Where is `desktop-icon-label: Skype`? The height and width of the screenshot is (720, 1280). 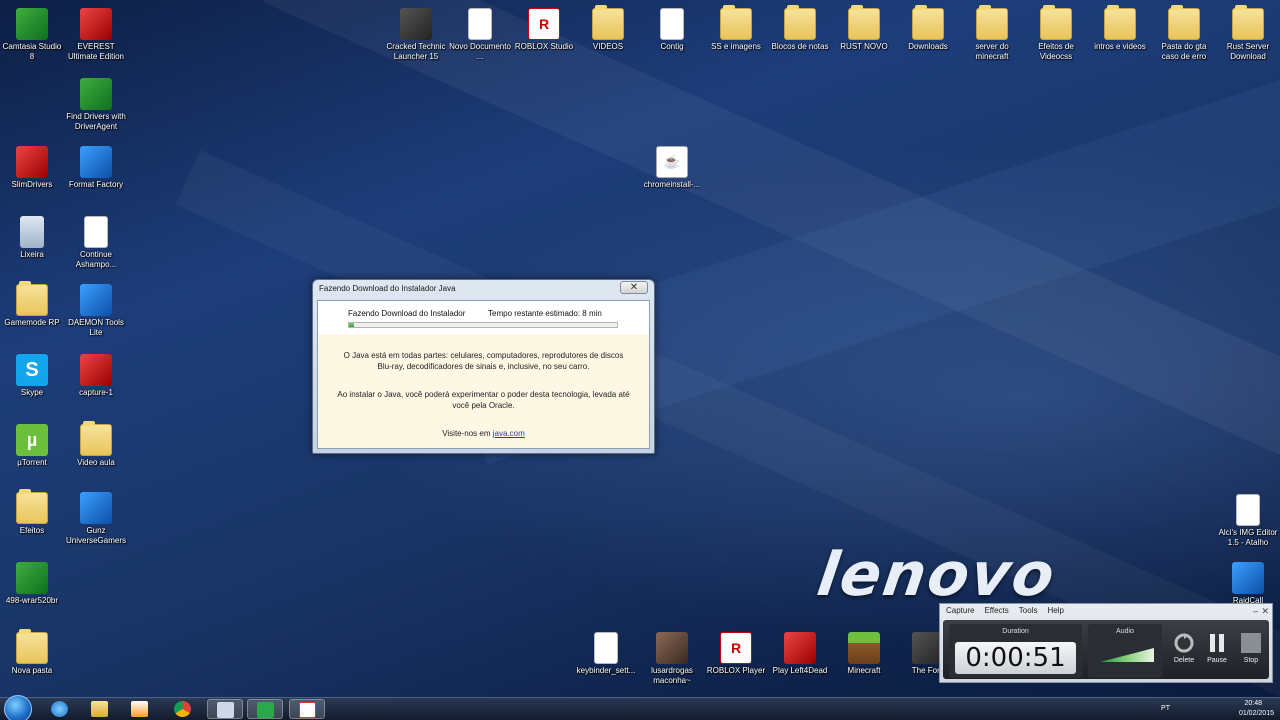
desktop-icon-label: Skype is located at coordinates (32, 392).